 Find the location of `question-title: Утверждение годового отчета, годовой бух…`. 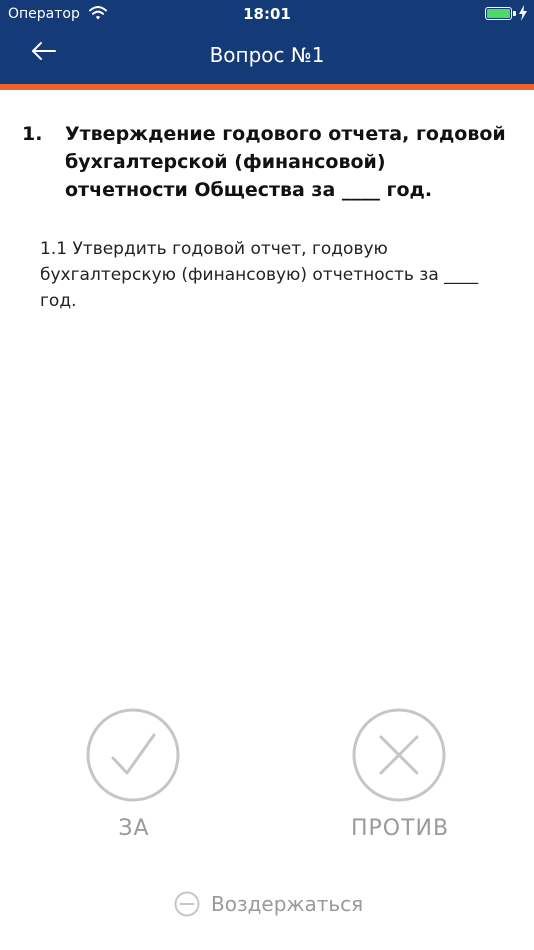

question-title: Утверждение годового отчета, годовой бух… is located at coordinates (285, 162).